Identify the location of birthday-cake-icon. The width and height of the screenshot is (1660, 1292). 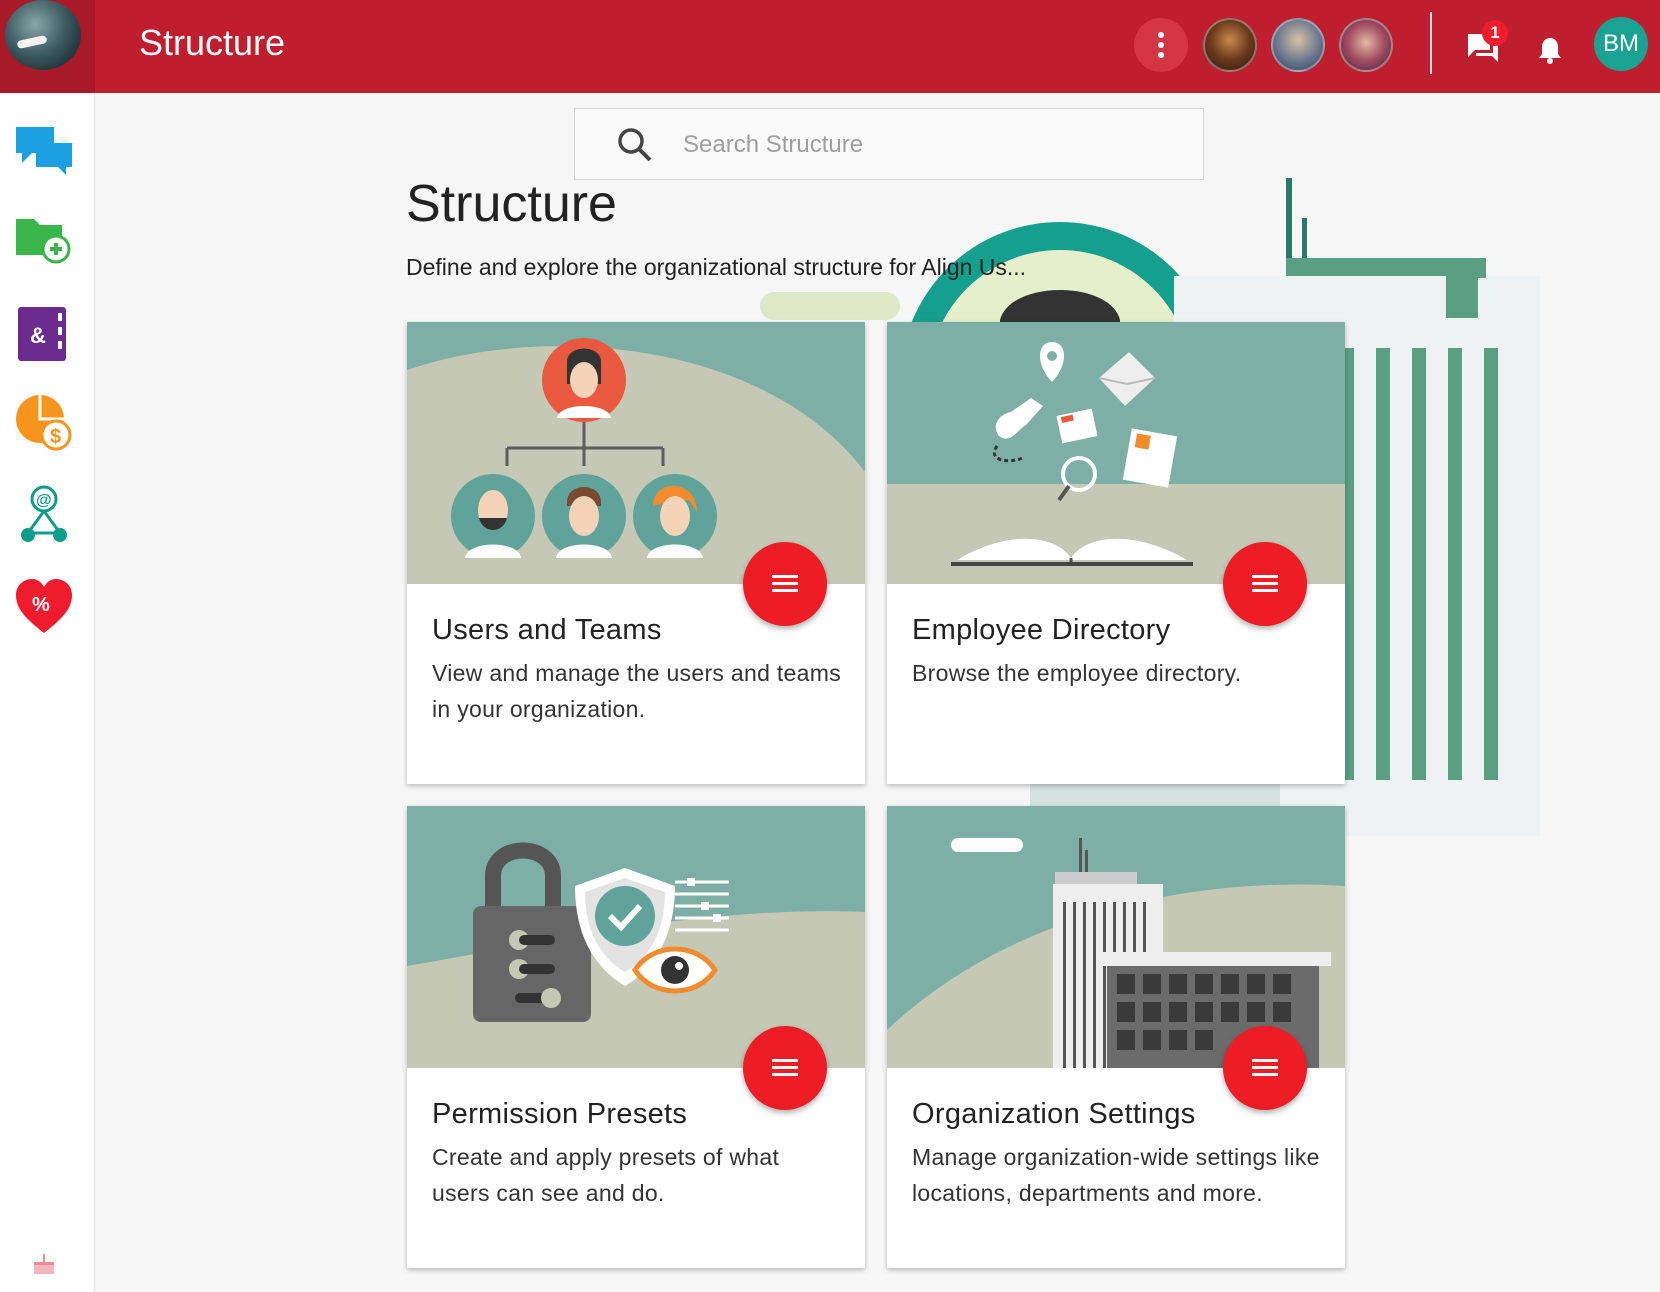
(44, 1265).